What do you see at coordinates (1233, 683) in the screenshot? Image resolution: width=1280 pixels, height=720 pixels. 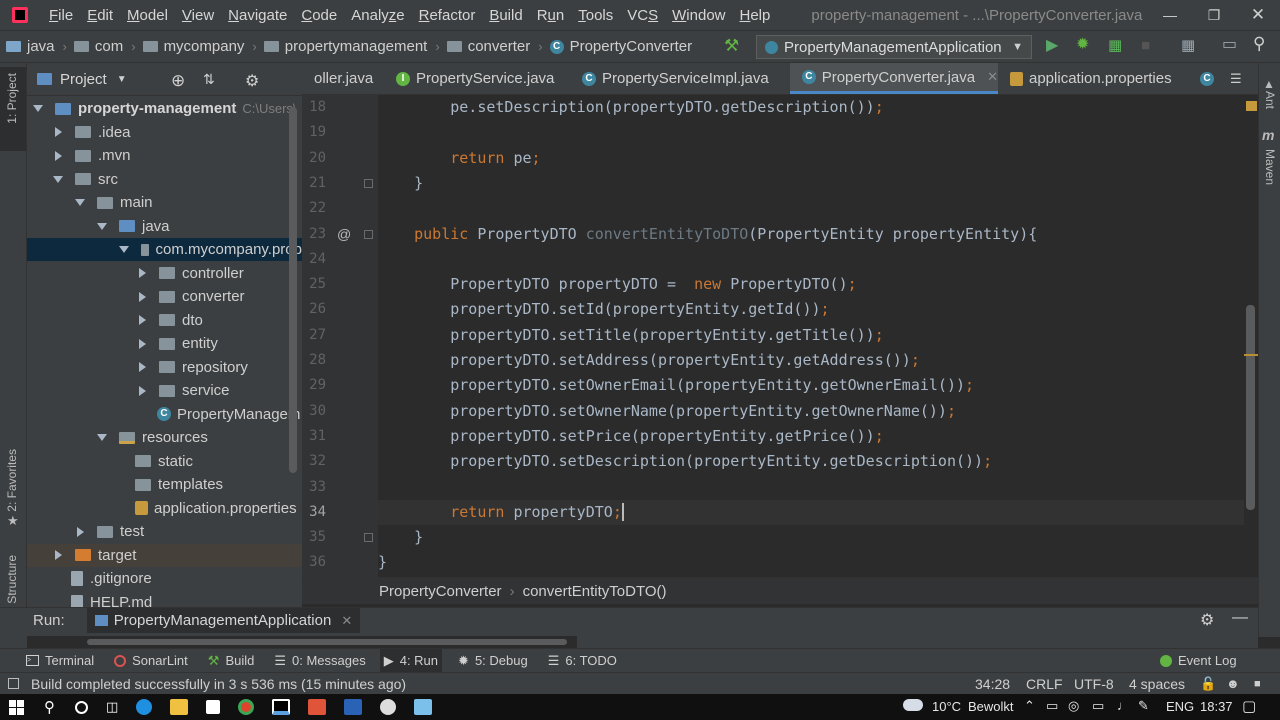 I see `inspector-icon: ☻` at bounding box center [1233, 683].